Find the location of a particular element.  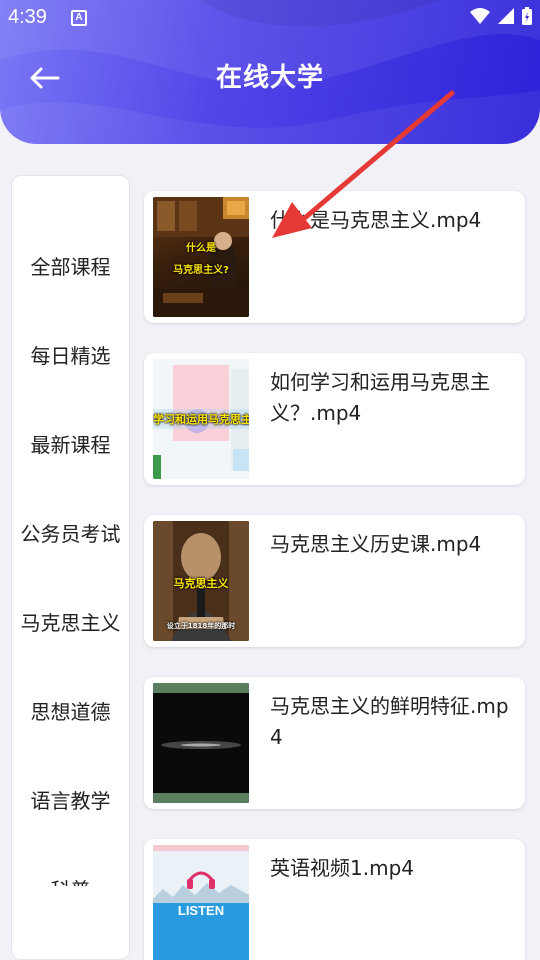

sidebar-item-marxism: 马克思主义 is located at coordinates (70, 623).